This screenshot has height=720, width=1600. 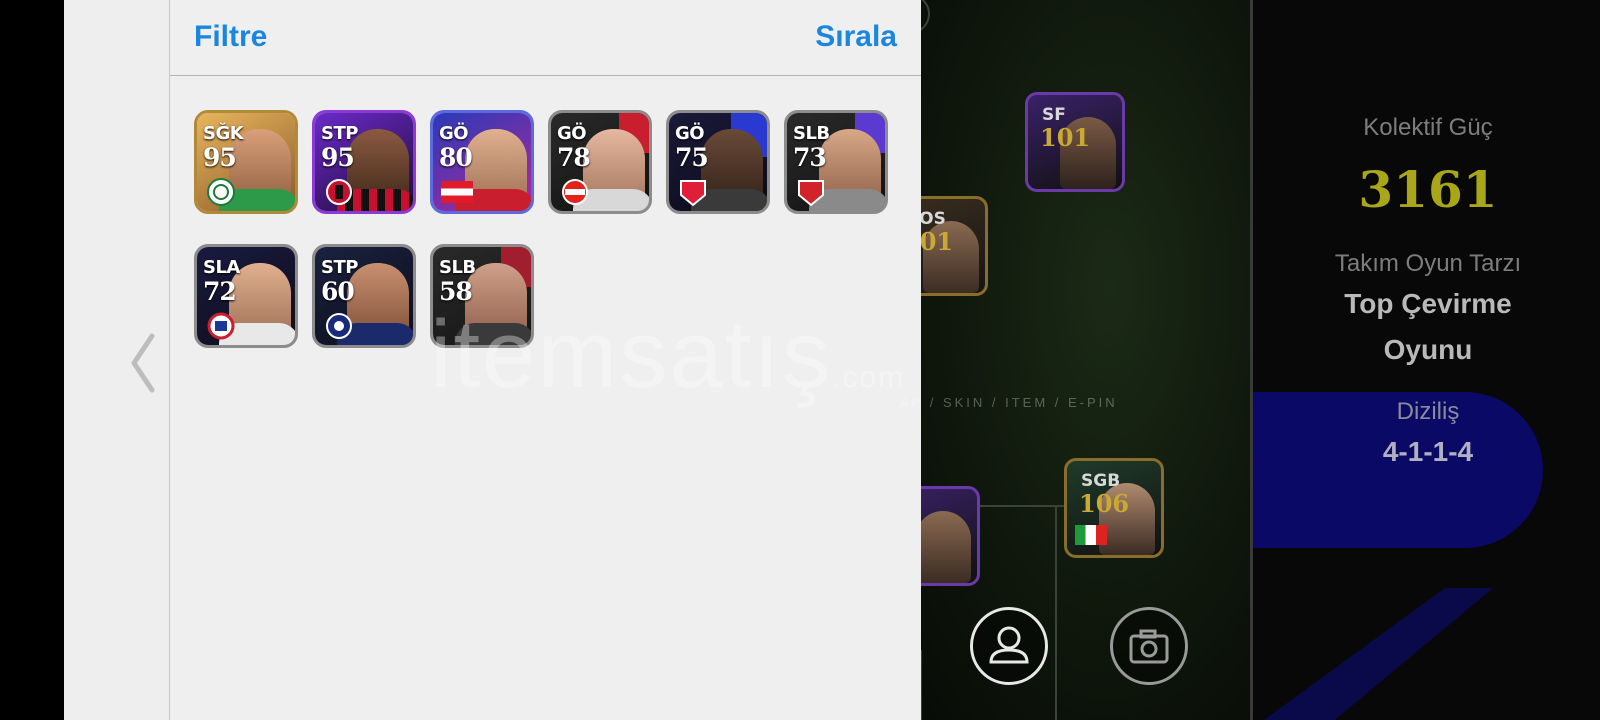 I want to click on lille-crest-icon, so click(x=693, y=193).